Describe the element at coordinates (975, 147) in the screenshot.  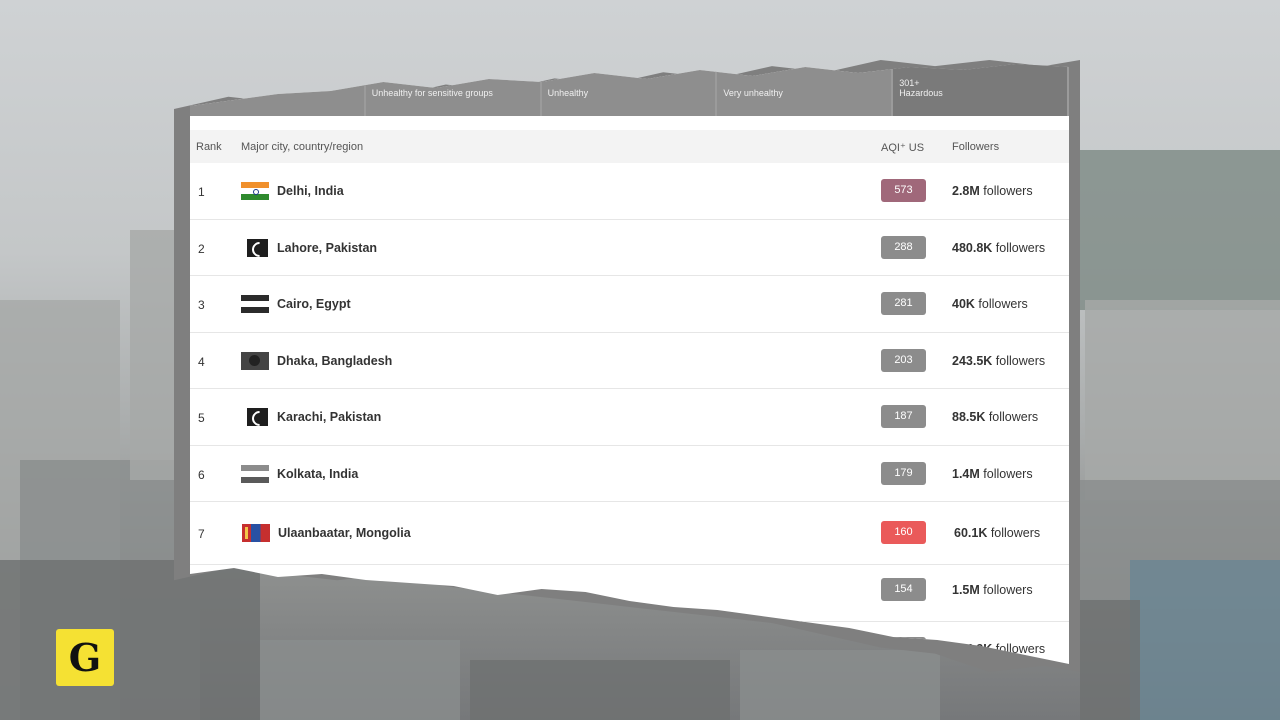
I see `header-followers: Followers` at that location.